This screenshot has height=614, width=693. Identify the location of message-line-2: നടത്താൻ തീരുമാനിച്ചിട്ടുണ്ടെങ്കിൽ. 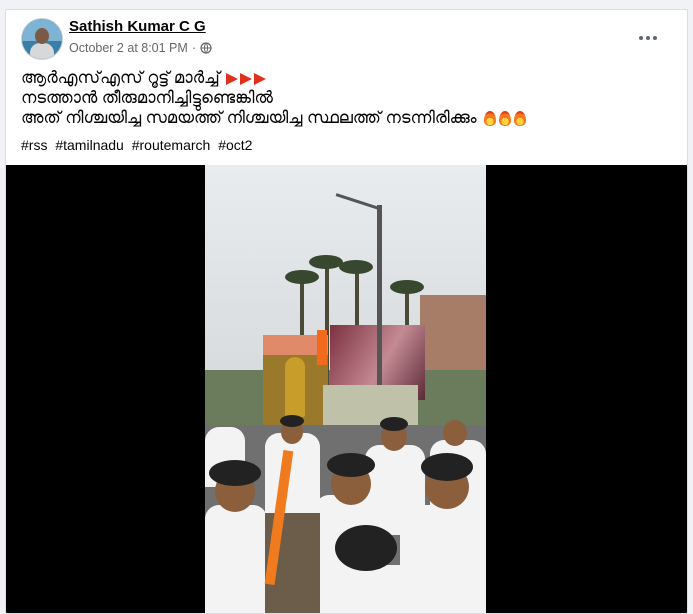
(147, 98).